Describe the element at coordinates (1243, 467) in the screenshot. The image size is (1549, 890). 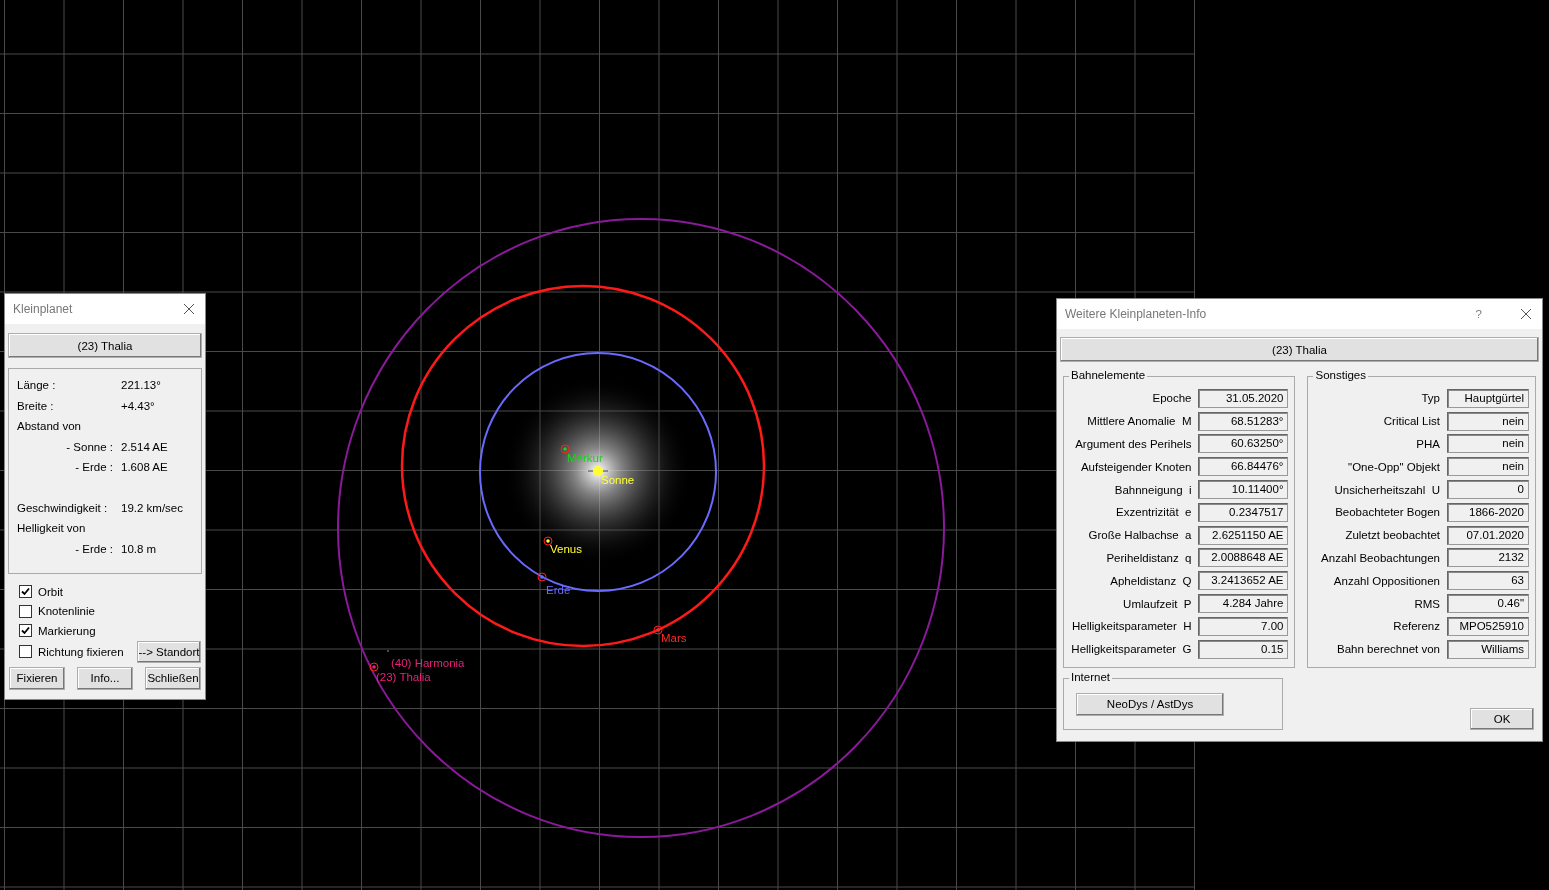
I see `value-field: 66.84476°` at that location.